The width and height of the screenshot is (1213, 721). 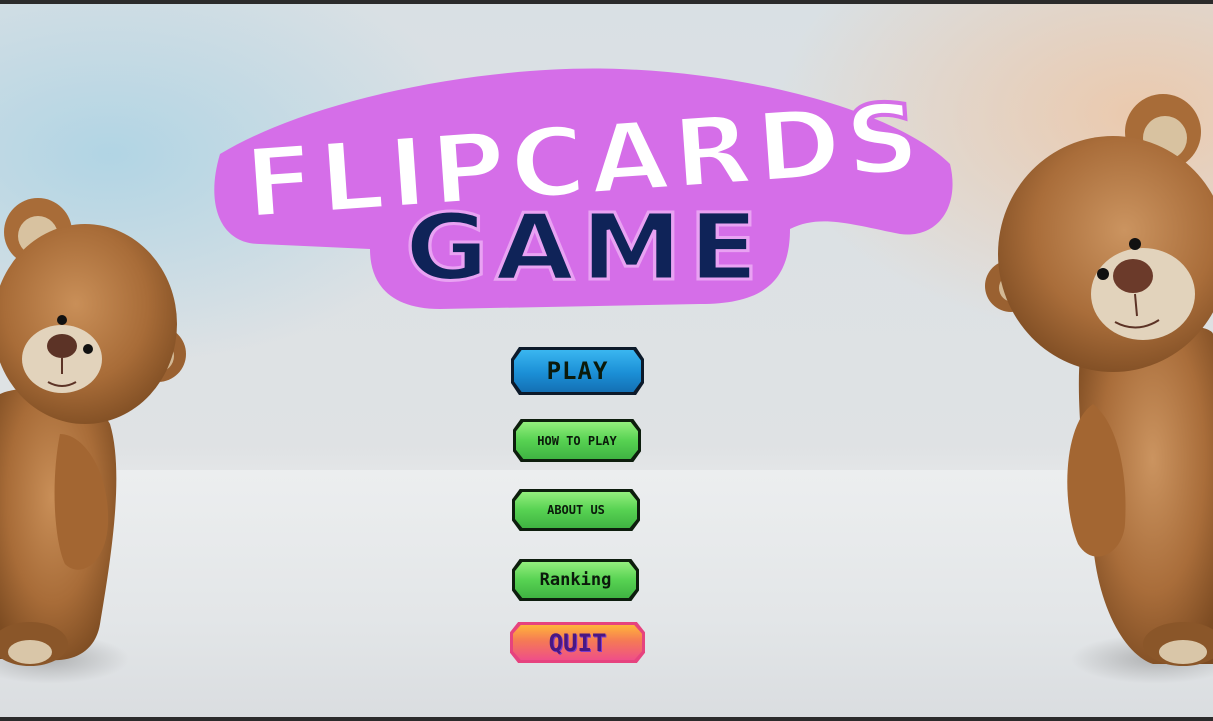 What do you see at coordinates (93, 432) in the screenshot?
I see `teddy-bear-left-image` at bounding box center [93, 432].